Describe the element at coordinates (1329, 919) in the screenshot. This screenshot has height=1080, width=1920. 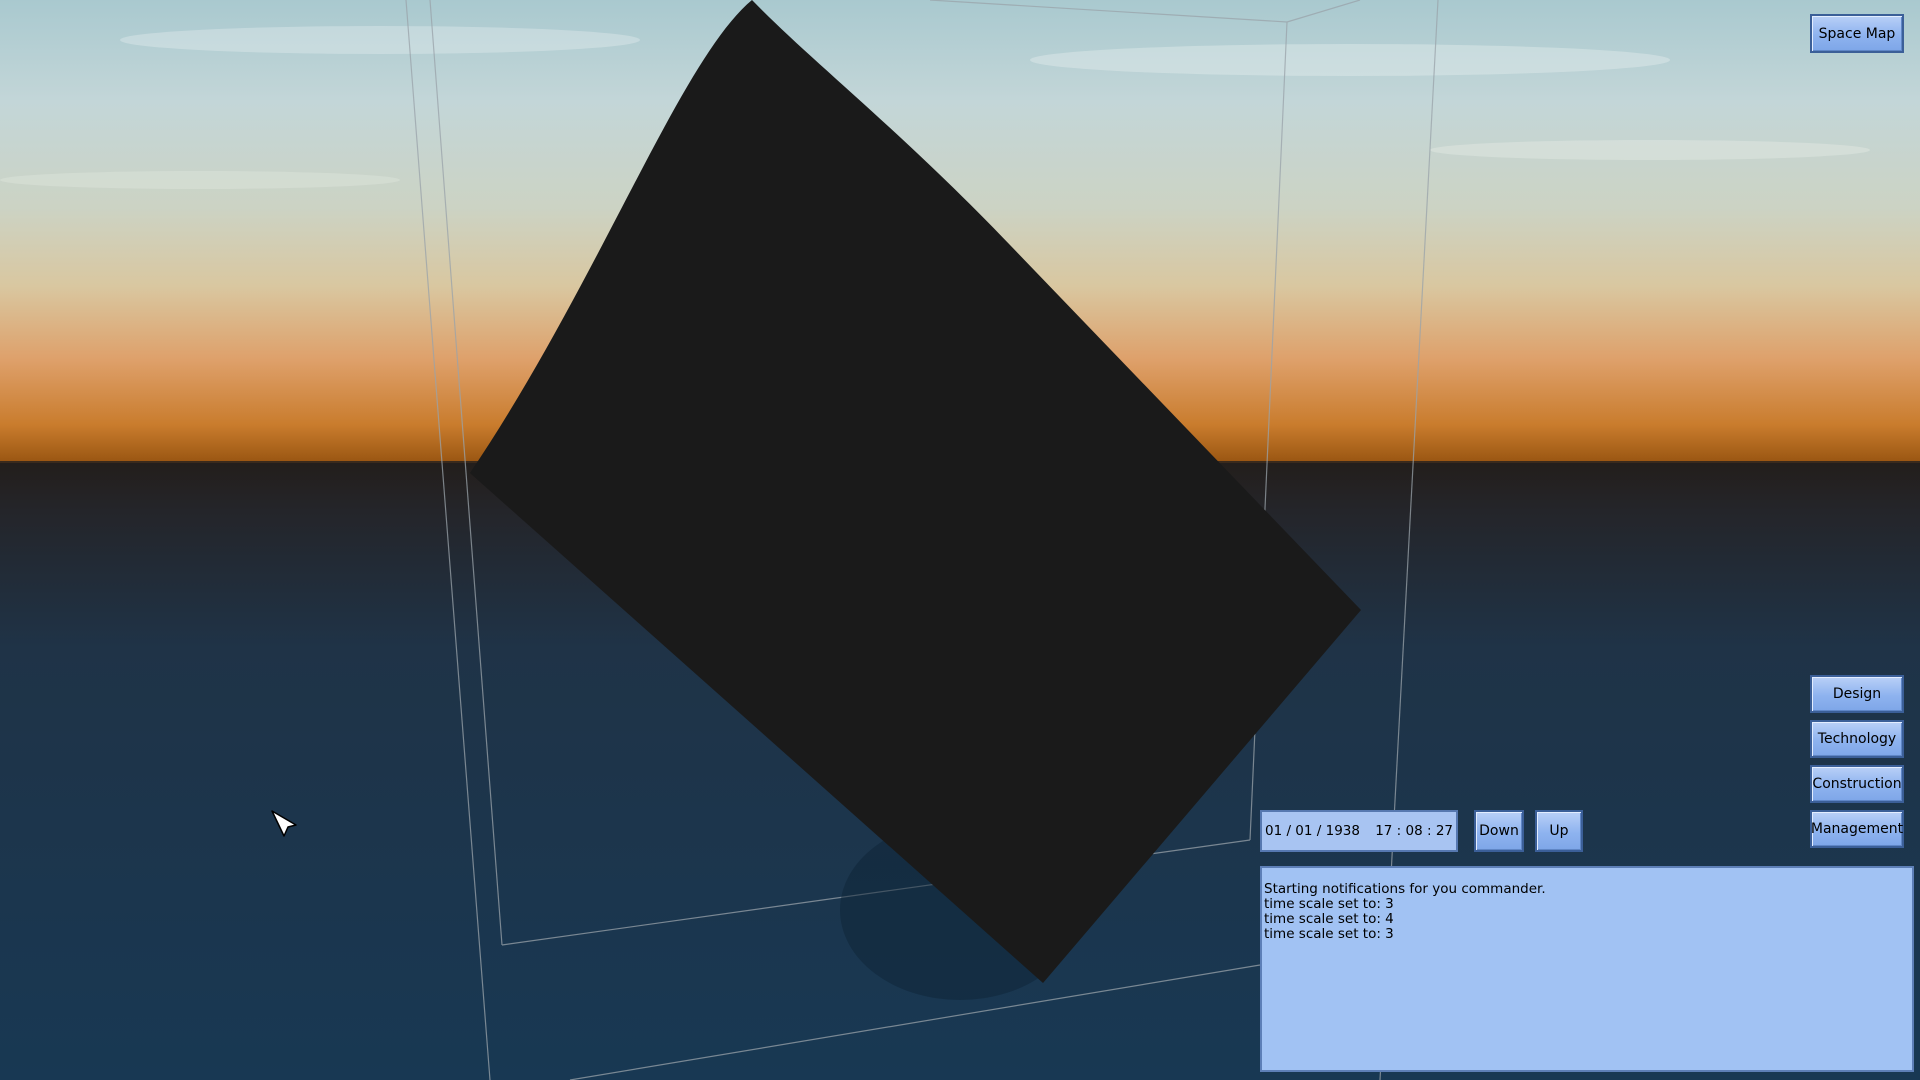
I see `notification-line: time scale set to: 4` at that location.